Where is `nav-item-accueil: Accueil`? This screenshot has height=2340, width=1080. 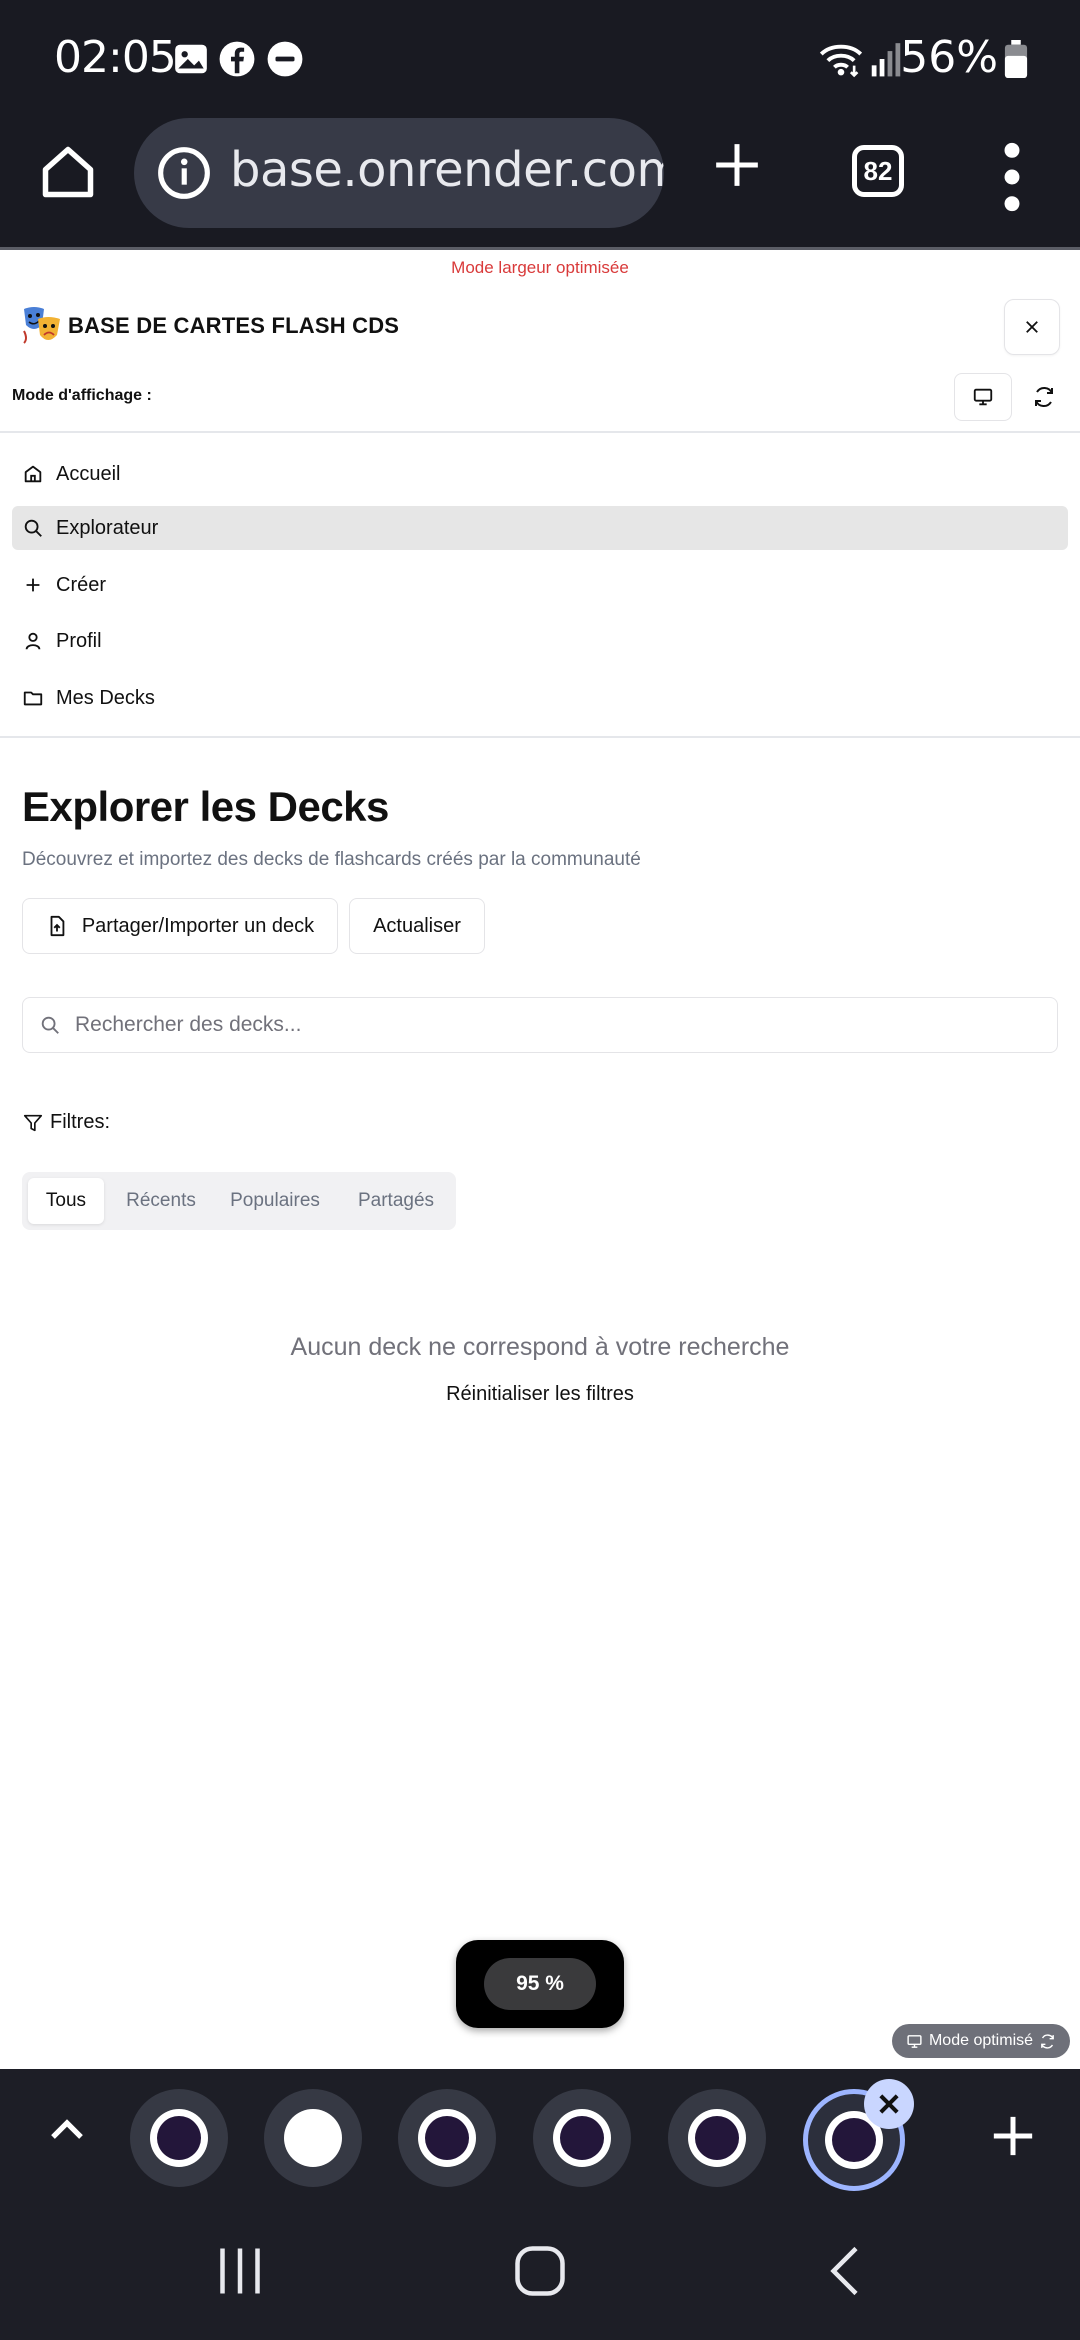 nav-item-accueil: Accueil is located at coordinates (540, 474).